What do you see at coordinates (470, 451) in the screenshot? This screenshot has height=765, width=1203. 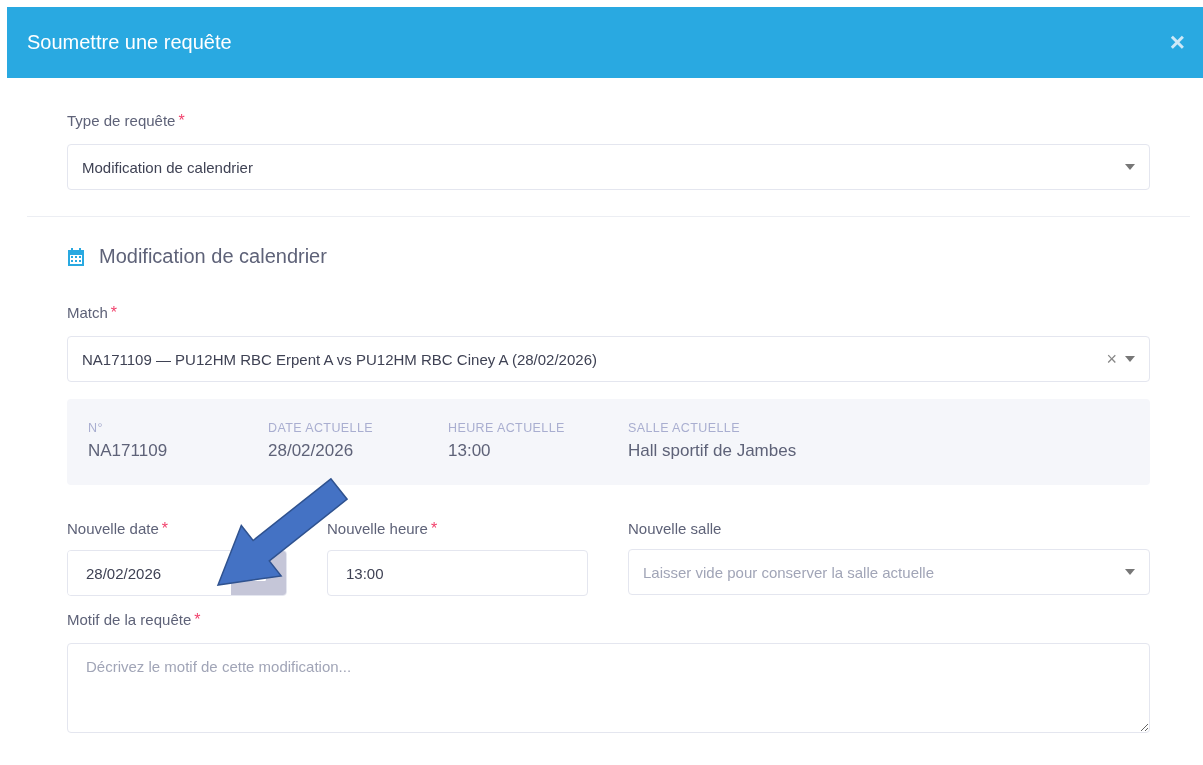 I see `info-value: 13:00` at bounding box center [470, 451].